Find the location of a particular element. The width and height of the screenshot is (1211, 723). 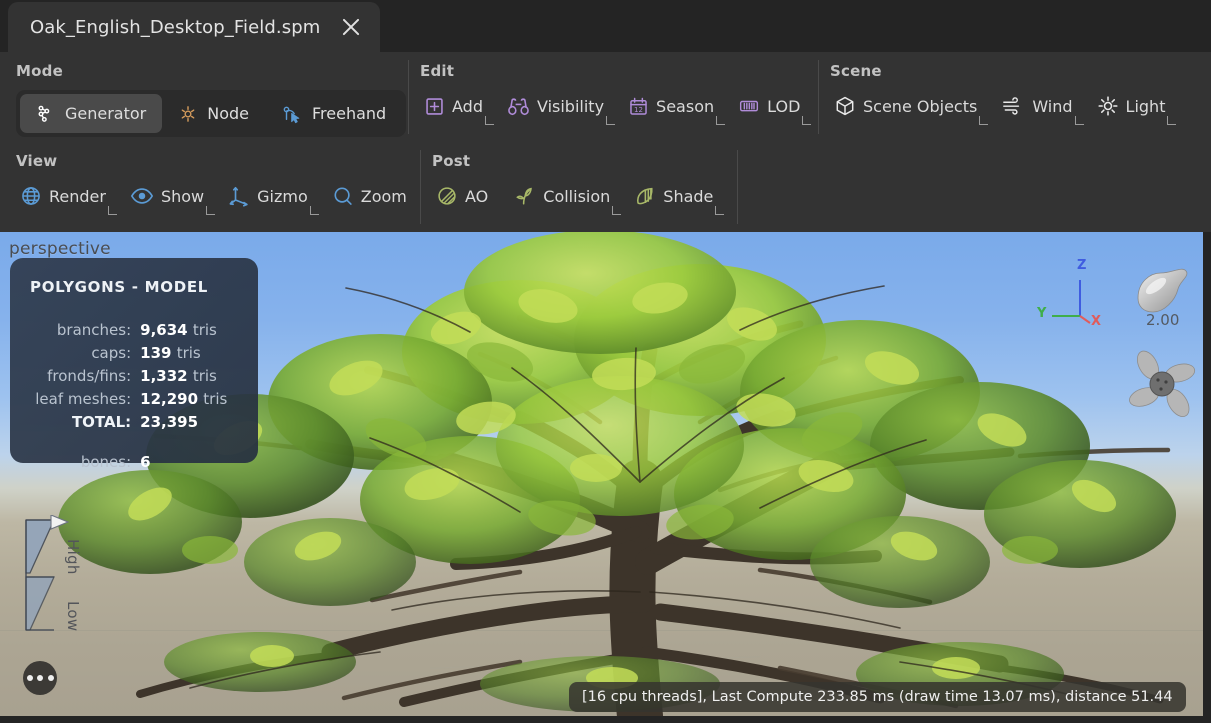

post-label-ao: AO is located at coordinates (477, 196).